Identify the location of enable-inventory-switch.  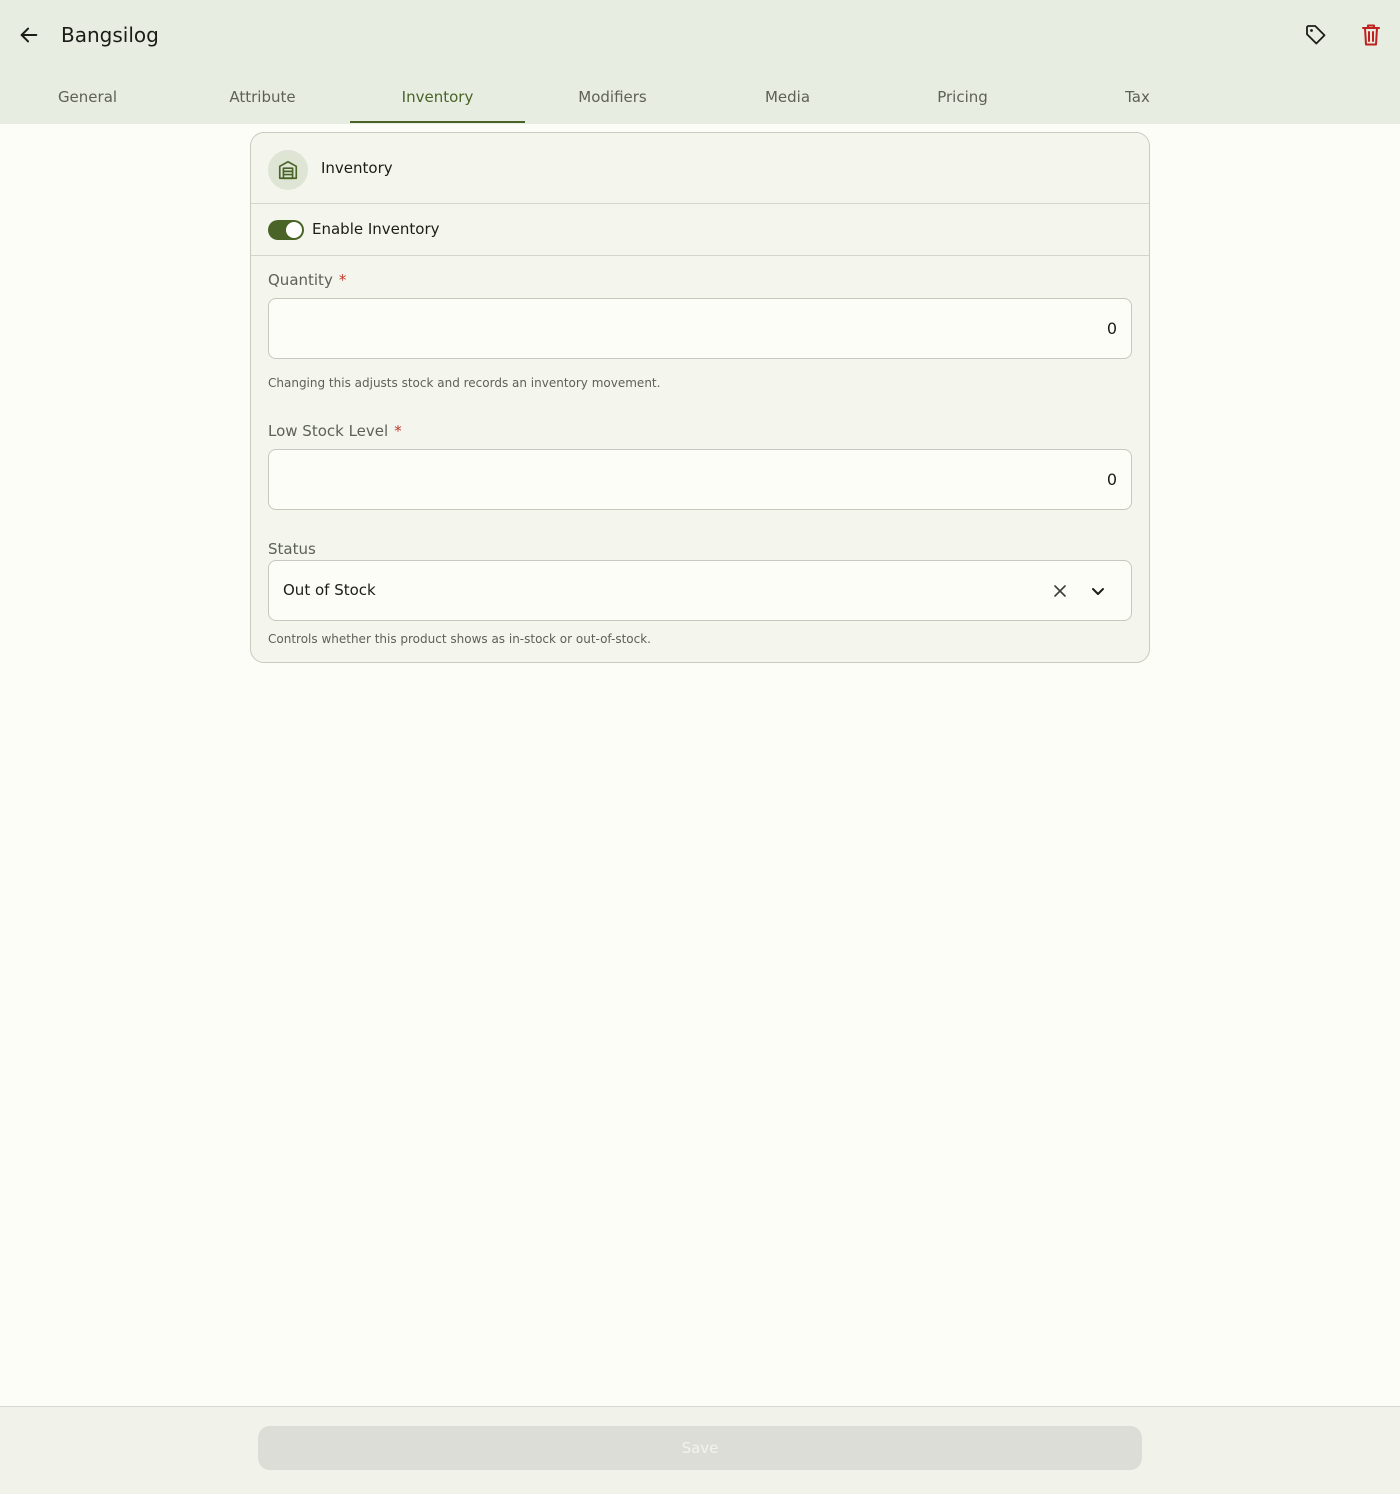
(286, 230).